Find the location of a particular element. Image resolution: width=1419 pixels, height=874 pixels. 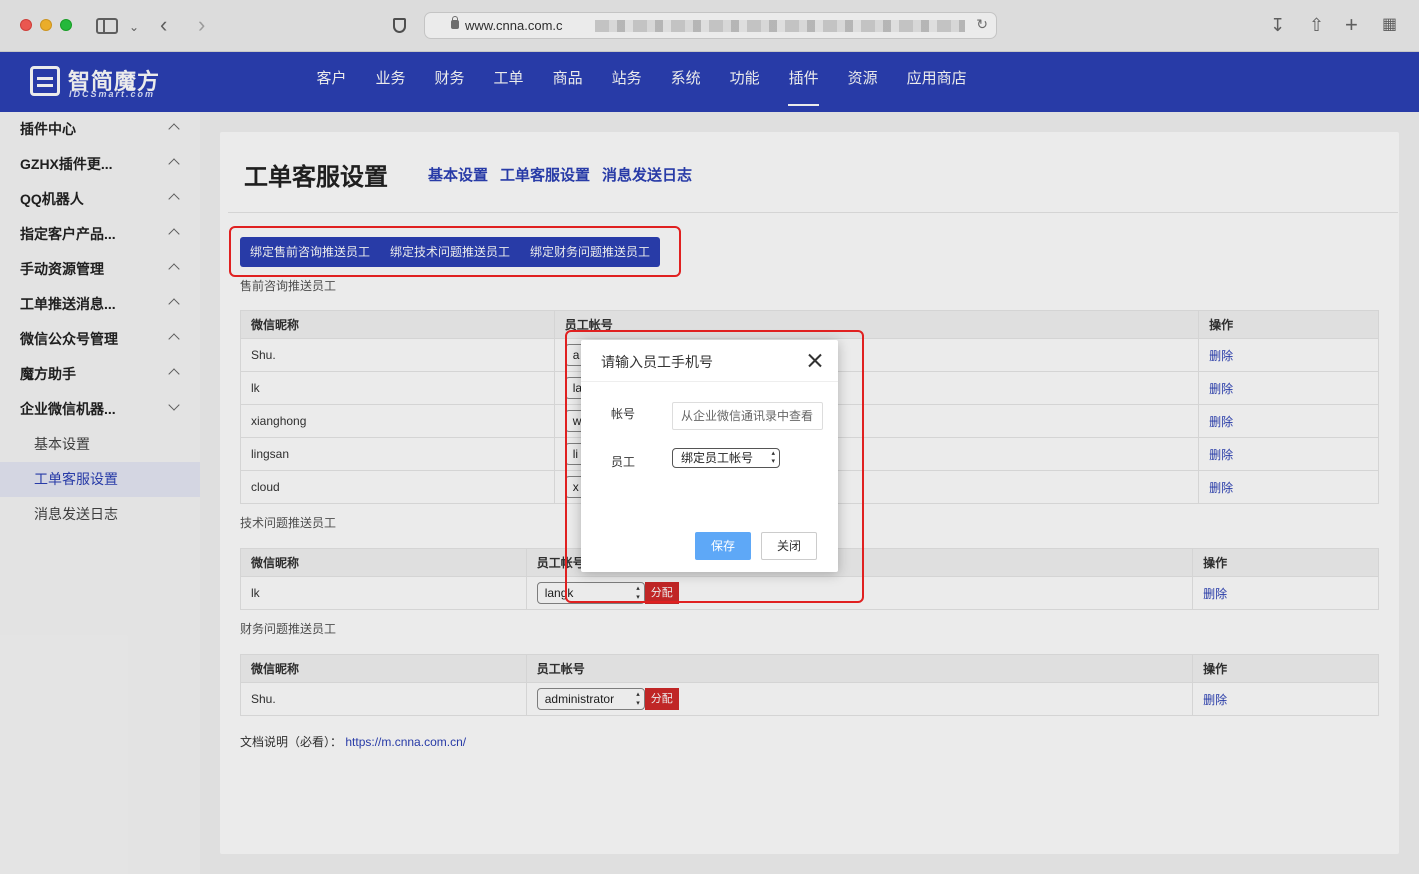

highlight-box-buttons is located at coordinates (455, 251).